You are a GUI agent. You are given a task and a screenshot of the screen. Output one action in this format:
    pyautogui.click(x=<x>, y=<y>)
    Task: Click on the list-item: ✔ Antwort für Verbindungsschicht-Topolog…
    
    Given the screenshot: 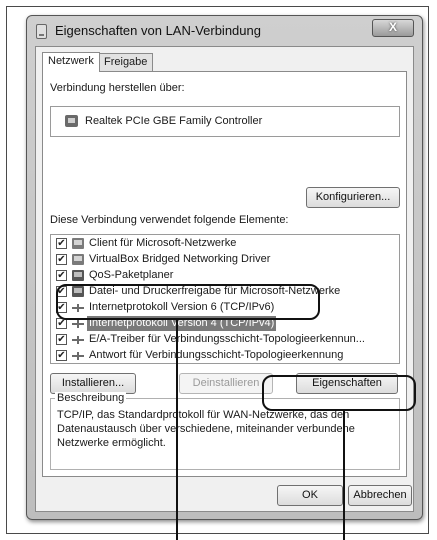 What is the action you would take?
    pyautogui.click(x=225, y=355)
    